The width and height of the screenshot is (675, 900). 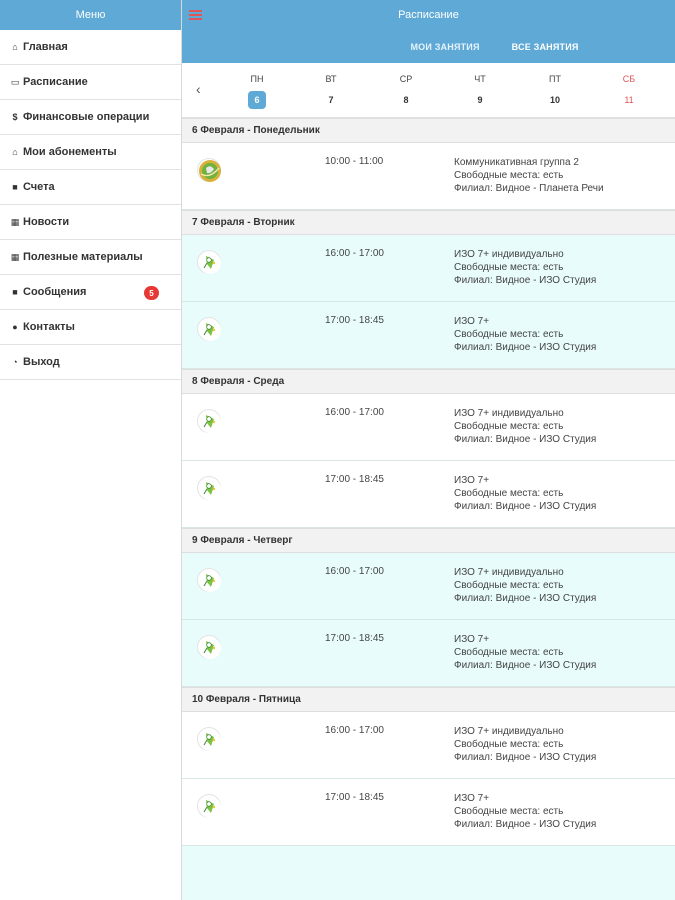 I want to click on sidebar-item-2: $ Финансовые операции, so click(x=90, y=117).